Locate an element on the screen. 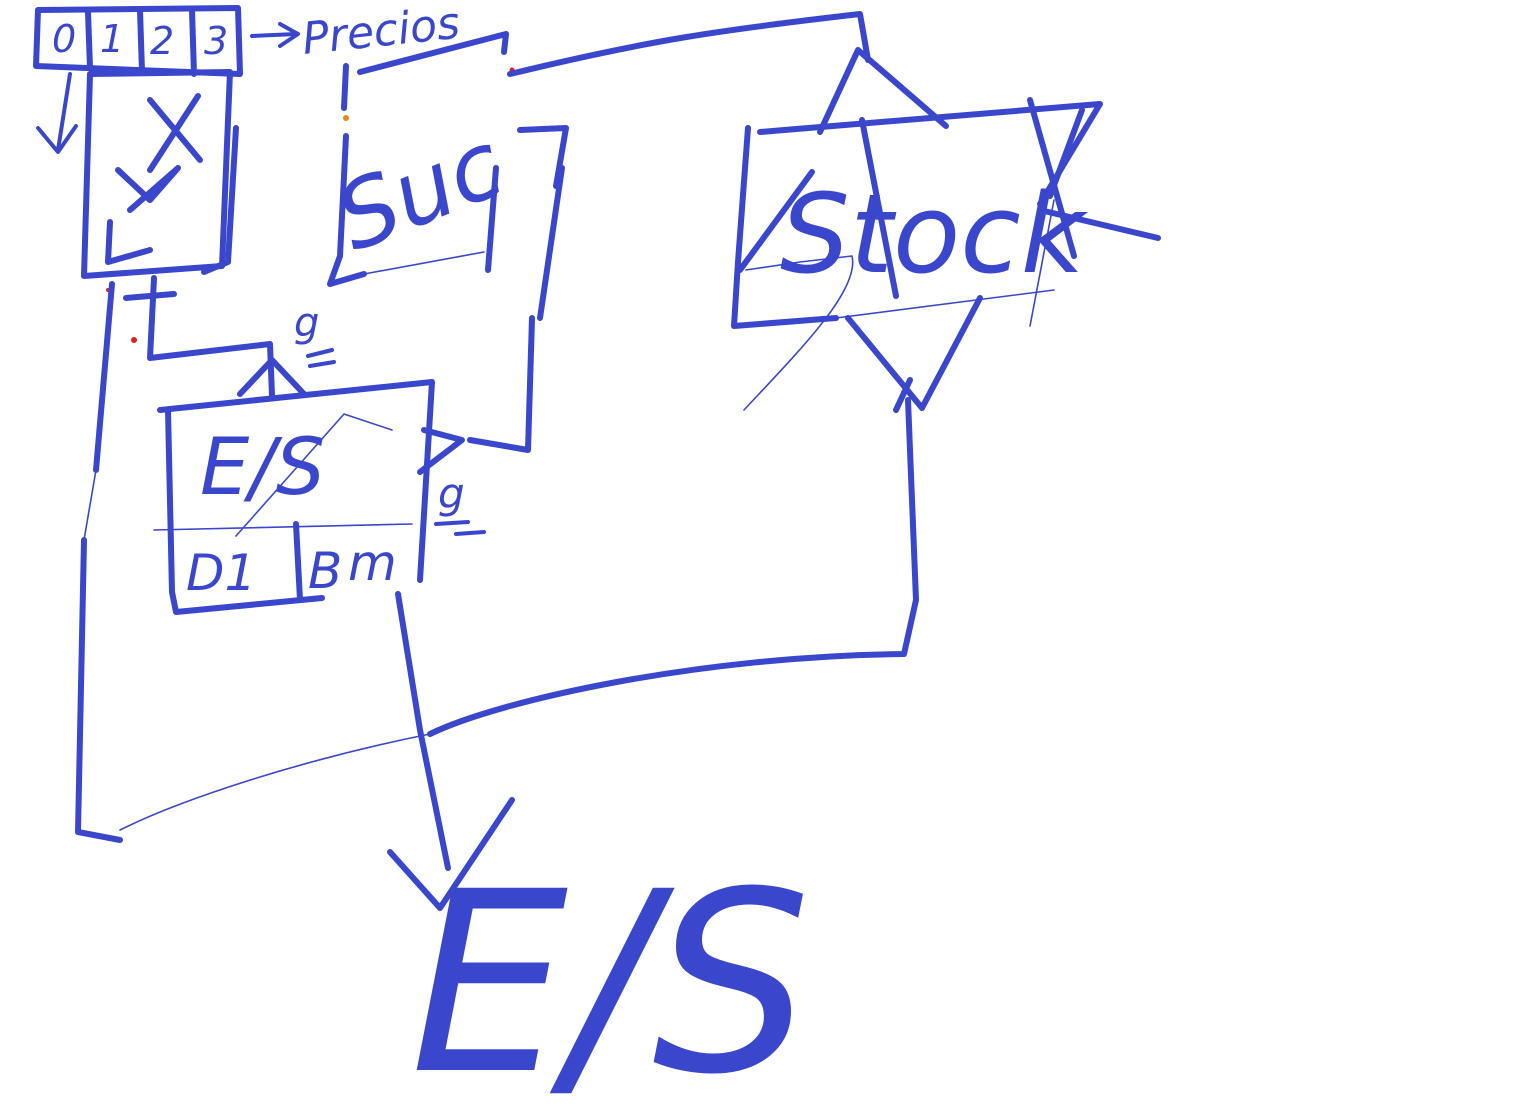 The image size is (1523, 1114). footer-label: E/S is located at coordinates (610, 976).